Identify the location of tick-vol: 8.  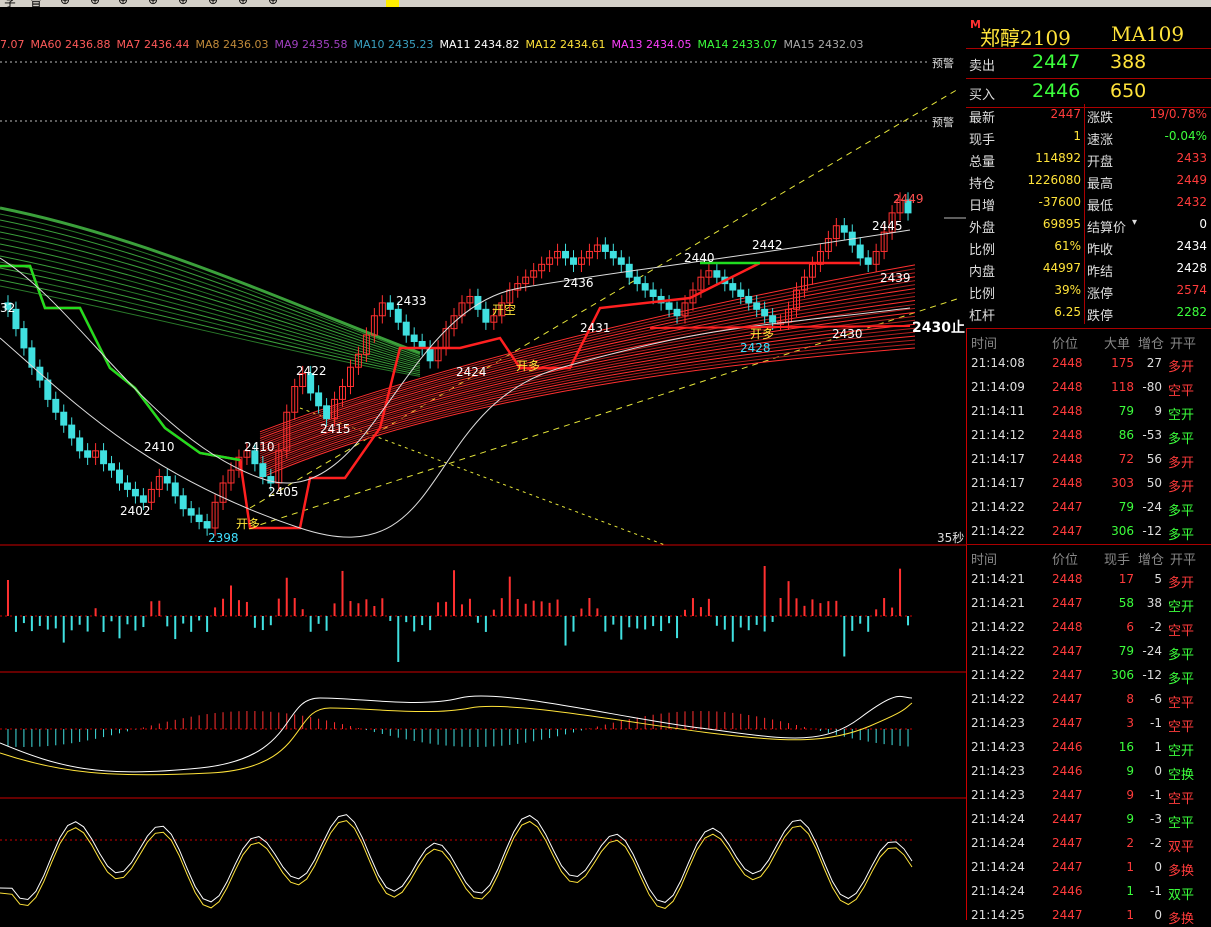
(1130, 699).